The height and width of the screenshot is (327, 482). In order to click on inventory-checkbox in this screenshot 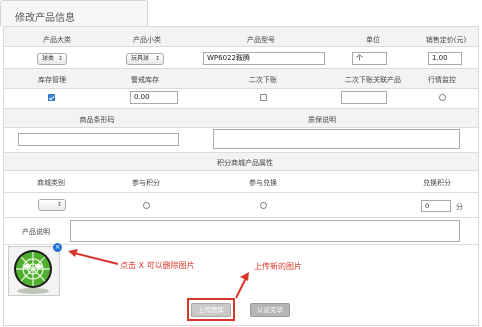, I will do `click(51, 97)`.